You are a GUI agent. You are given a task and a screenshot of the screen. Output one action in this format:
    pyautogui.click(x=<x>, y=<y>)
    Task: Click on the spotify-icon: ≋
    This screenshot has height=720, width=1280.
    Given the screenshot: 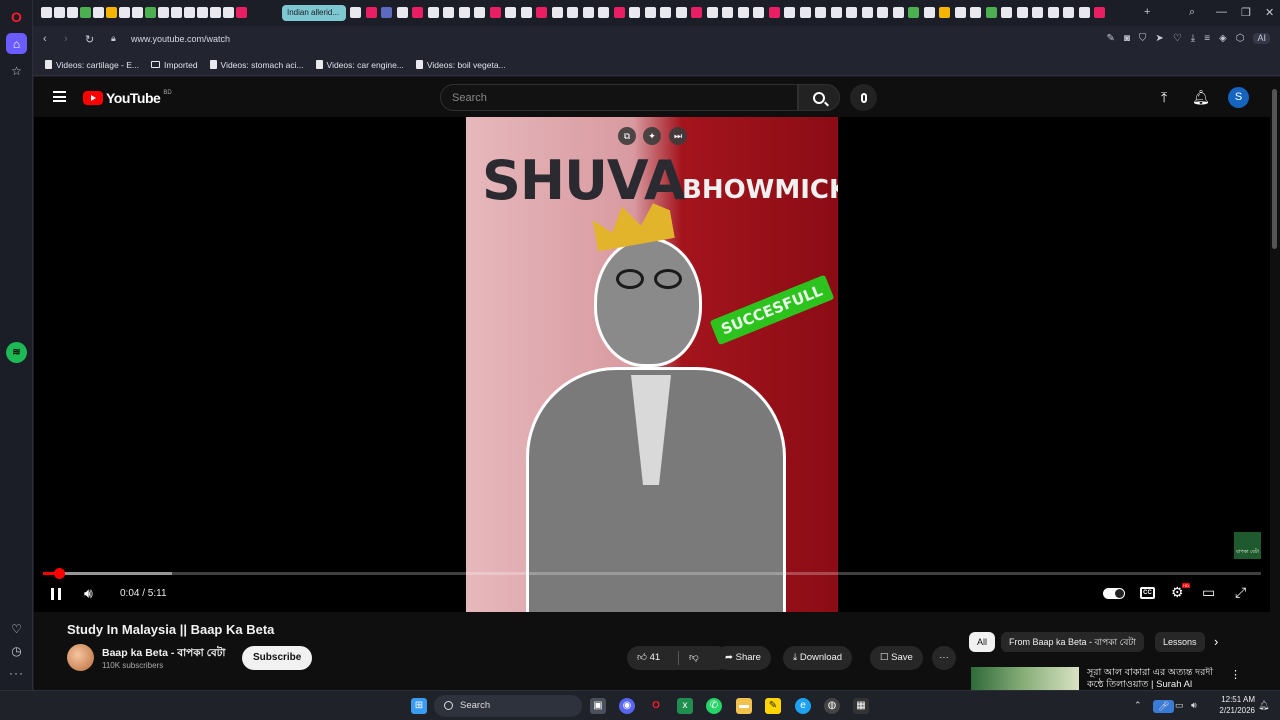 What is the action you would take?
    pyautogui.click(x=16, y=352)
    